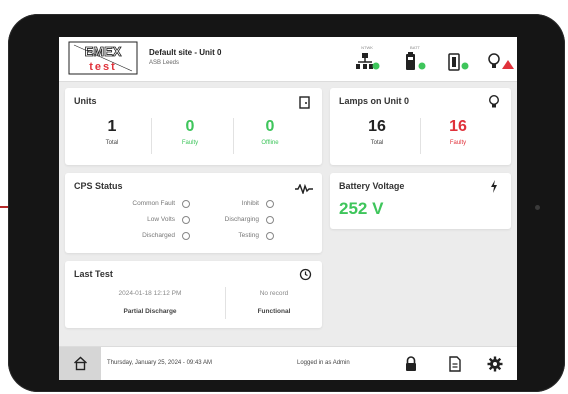 This screenshot has width=568, height=394. Describe the element at coordinates (98, 186) in the screenshot. I see `cps-title: CPS Status` at that location.